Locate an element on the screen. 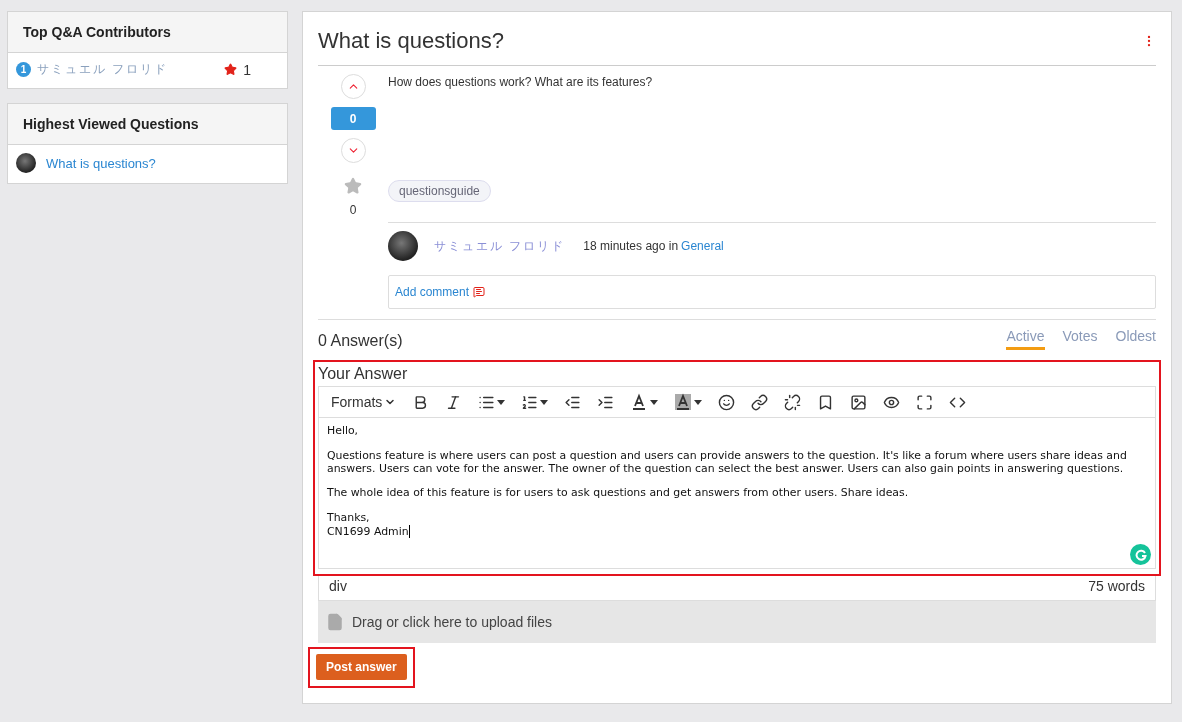 The height and width of the screenshot is (722, 1182). author-avatar is located at coordinates (403, 246).